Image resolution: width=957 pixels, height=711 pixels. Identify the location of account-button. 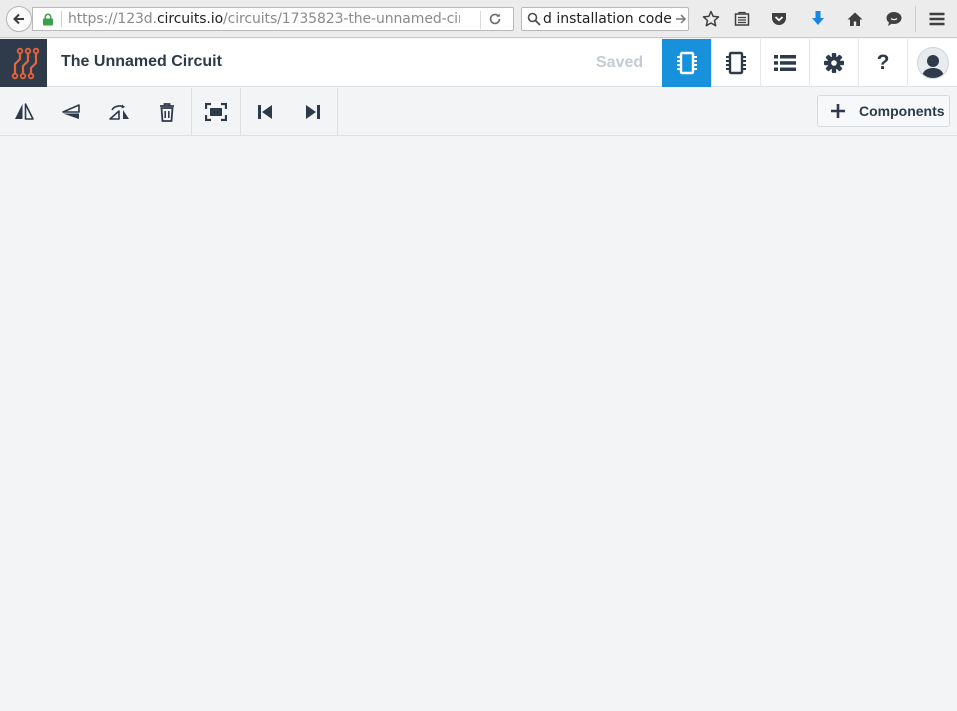
(932, 63).